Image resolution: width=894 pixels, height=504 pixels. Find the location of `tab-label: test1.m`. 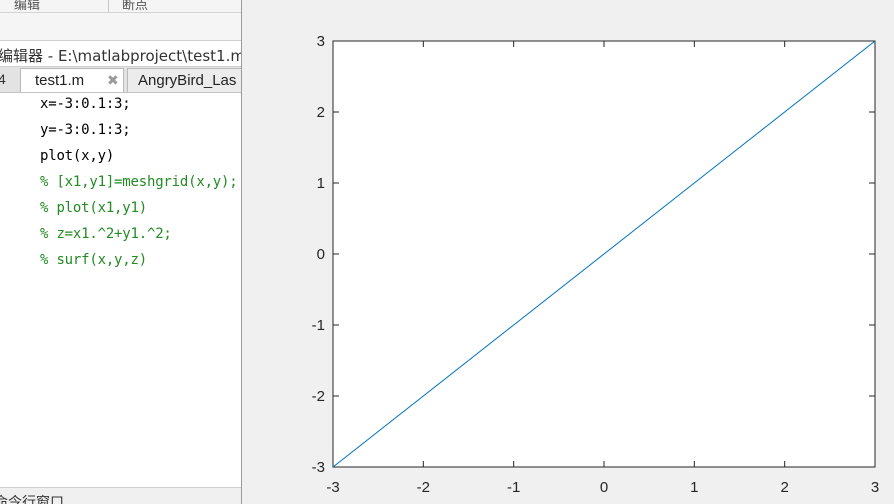

tab-label: test1.m is located at coordinates (60, 80).